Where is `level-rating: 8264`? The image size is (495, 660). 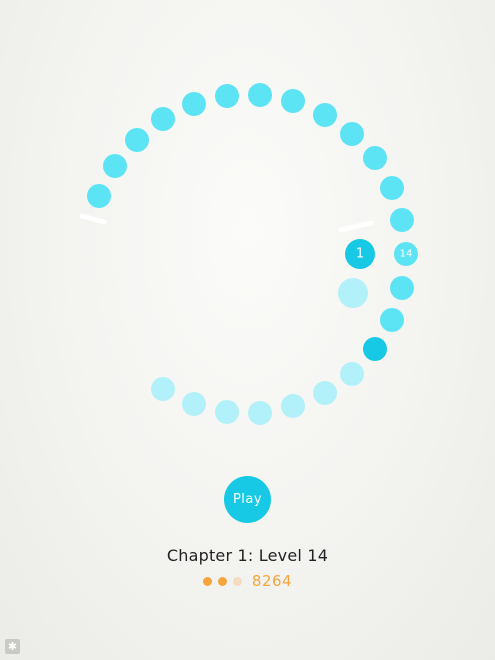 level-rating: 8264 is located at coordinates (247, 581).